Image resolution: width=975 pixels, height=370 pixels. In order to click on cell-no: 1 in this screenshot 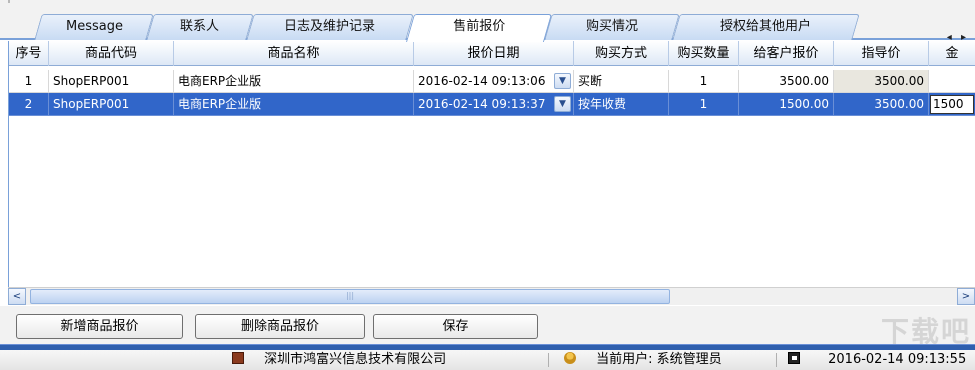, I will do `click(29, 81)`.